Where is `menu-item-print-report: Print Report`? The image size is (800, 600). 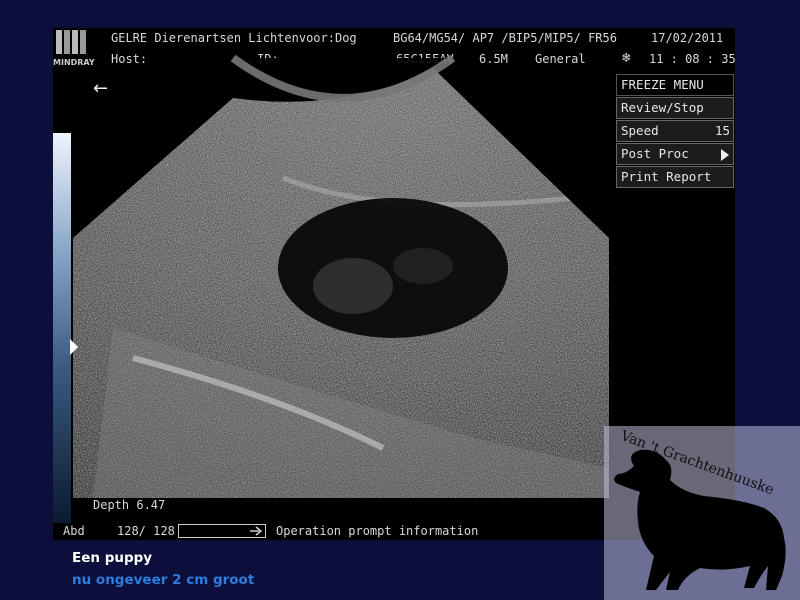 menu-item-print-report: Print Report is located at coordinates (675, 177).